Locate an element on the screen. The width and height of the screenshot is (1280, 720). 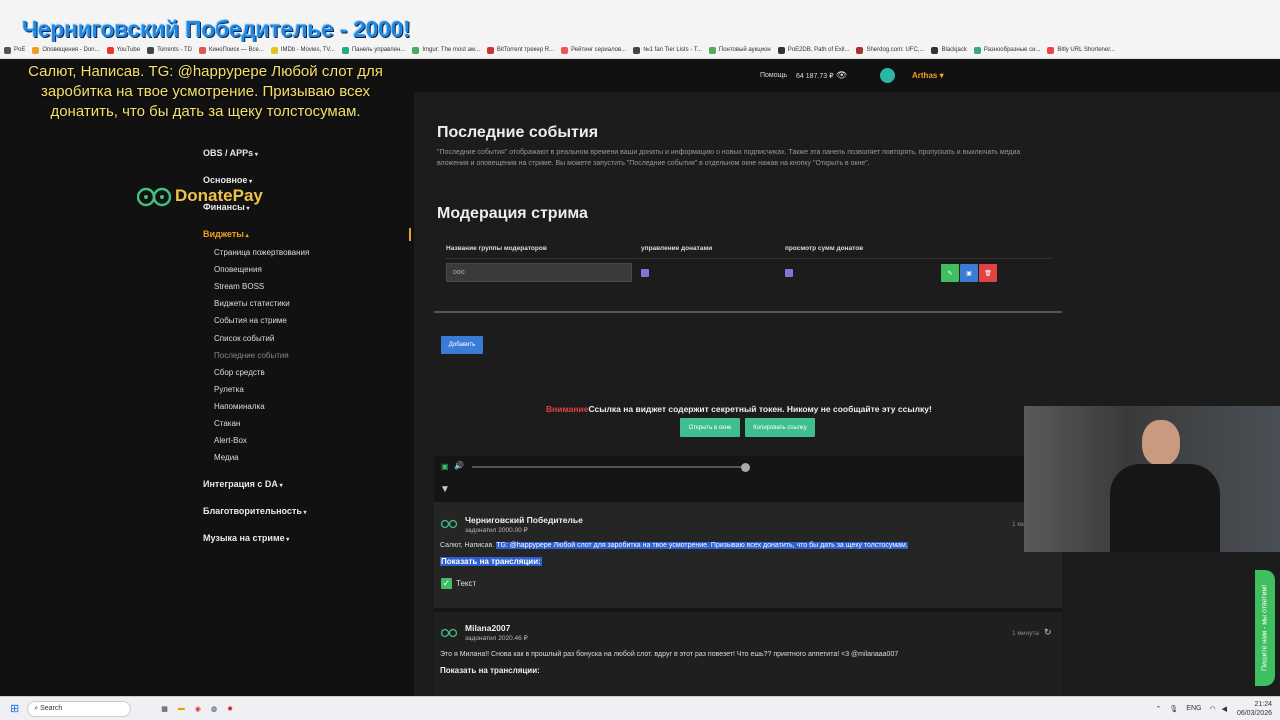
bookmark-item: Blackjack is located at coordinates (949, 50).